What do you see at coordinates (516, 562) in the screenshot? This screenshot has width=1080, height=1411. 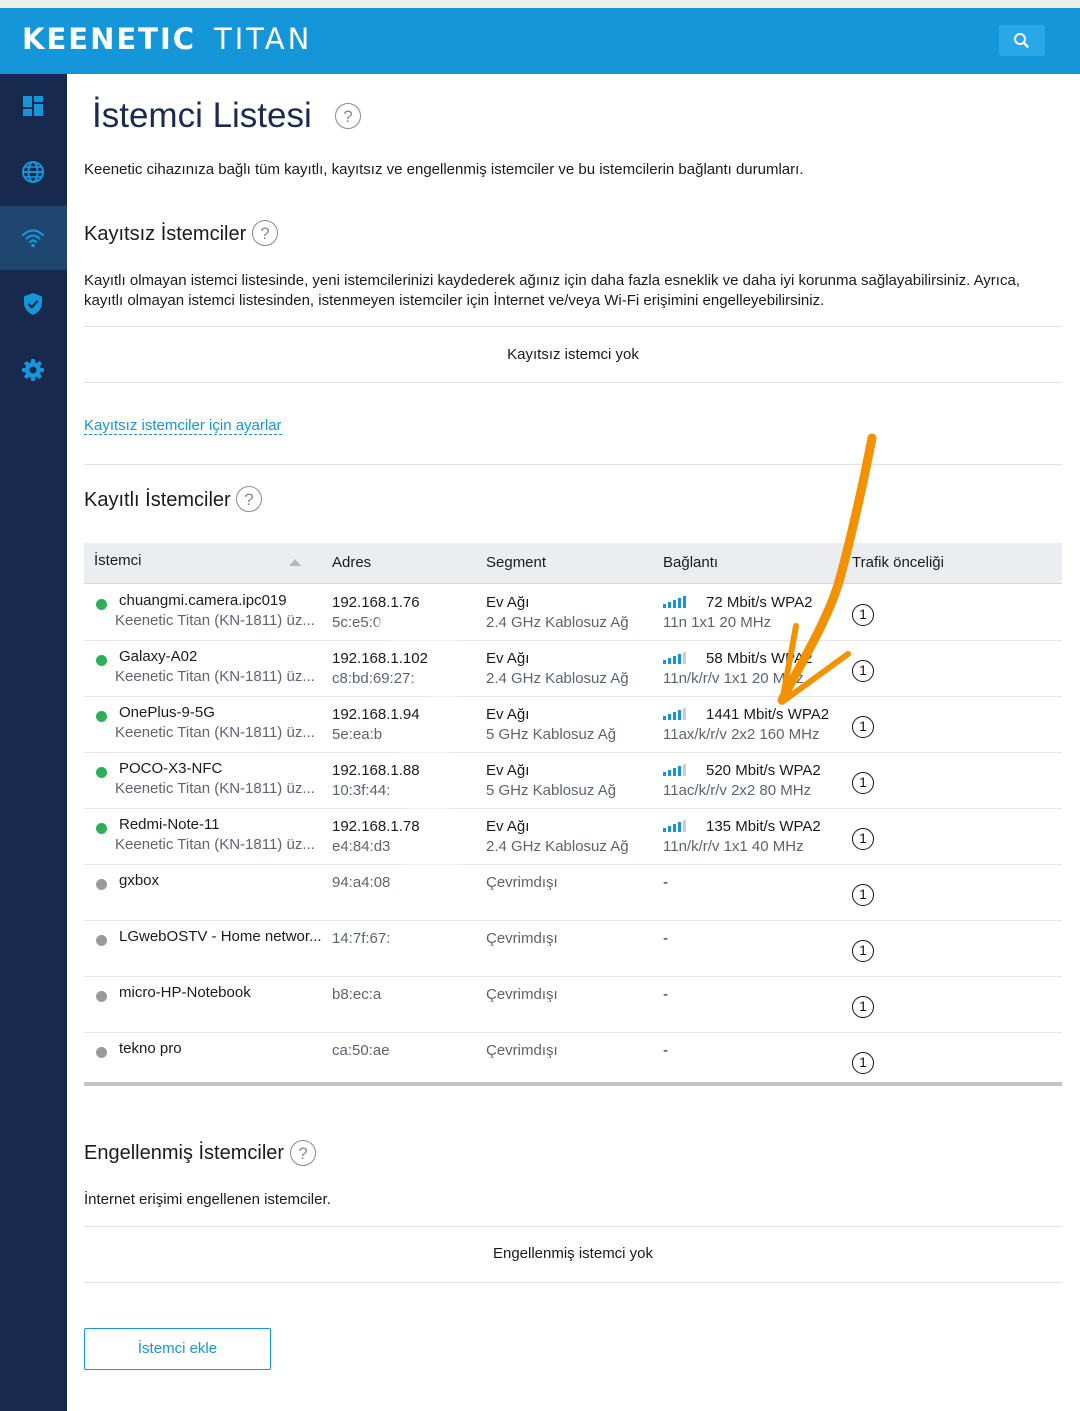 I see `column-segment: Segment` at bounding box center [516, 562].